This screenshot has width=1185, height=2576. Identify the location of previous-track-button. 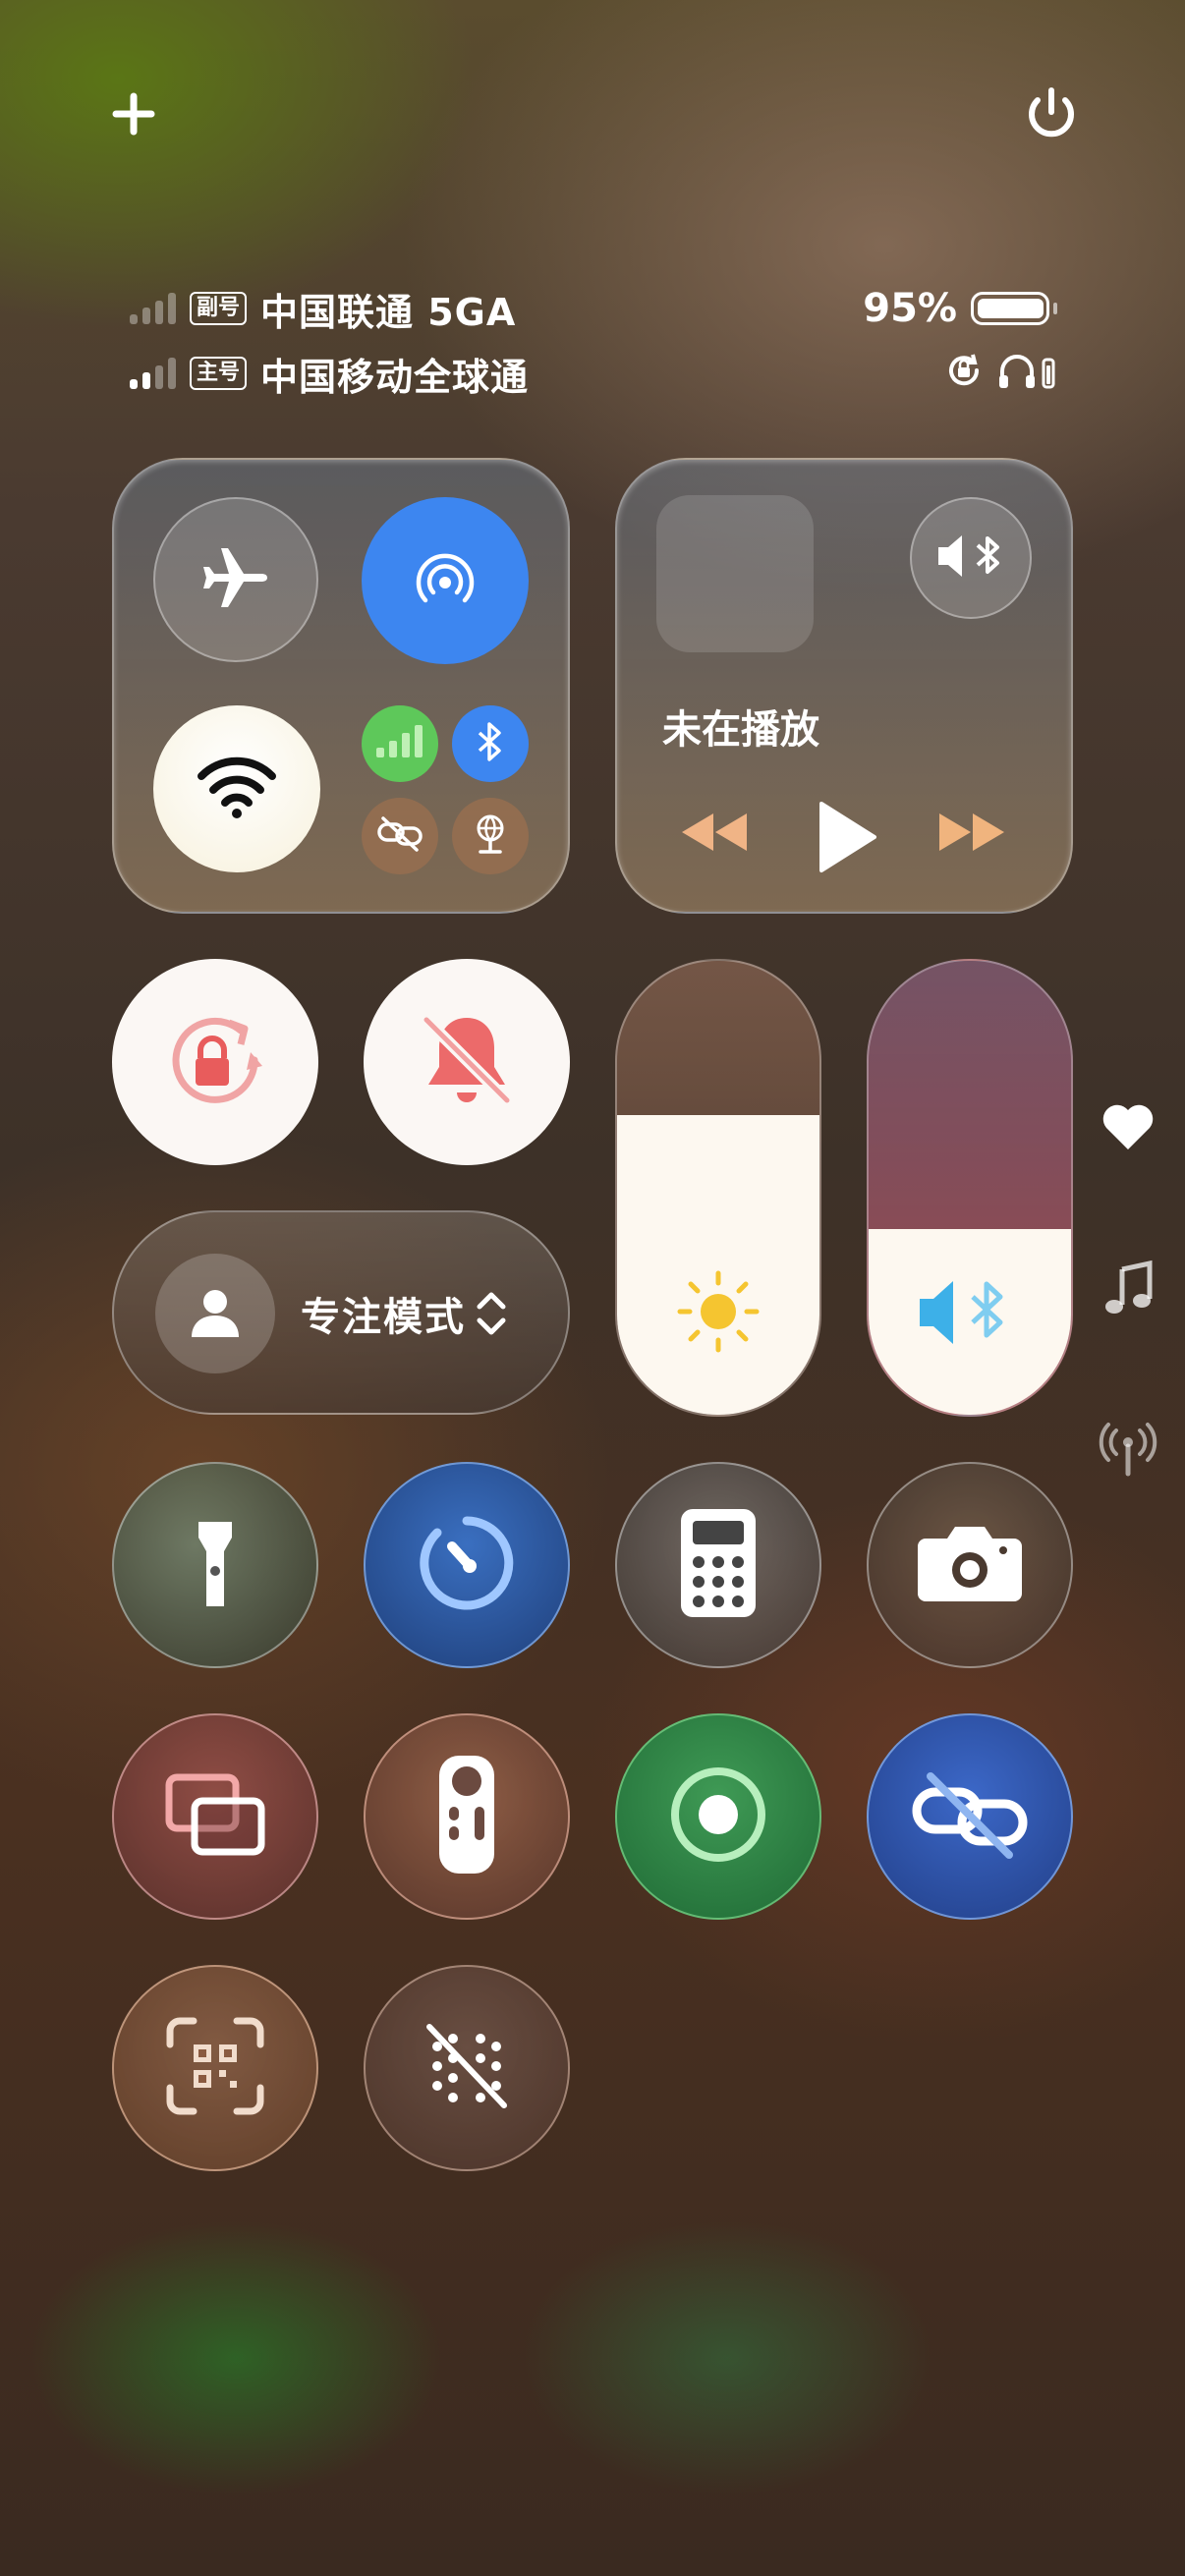
(714, 834).